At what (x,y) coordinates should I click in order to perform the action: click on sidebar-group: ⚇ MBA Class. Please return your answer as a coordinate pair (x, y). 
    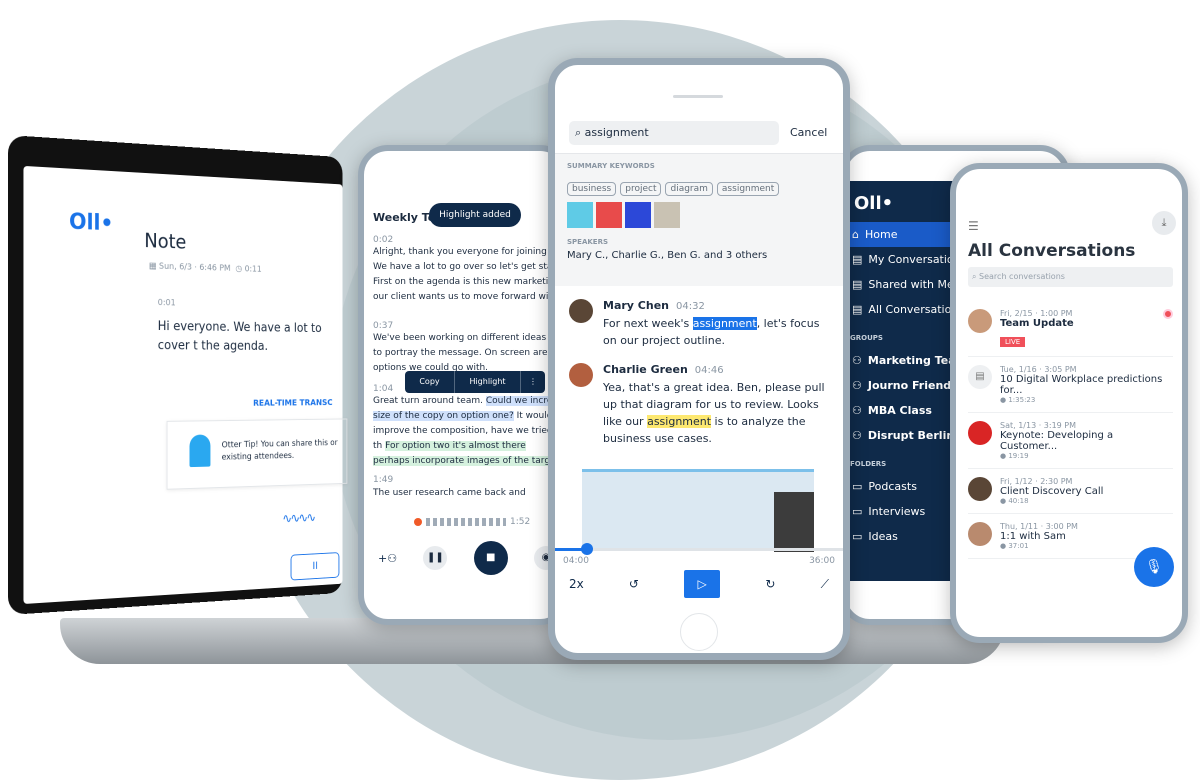
    Looking at the image, I should click on (901, 410).